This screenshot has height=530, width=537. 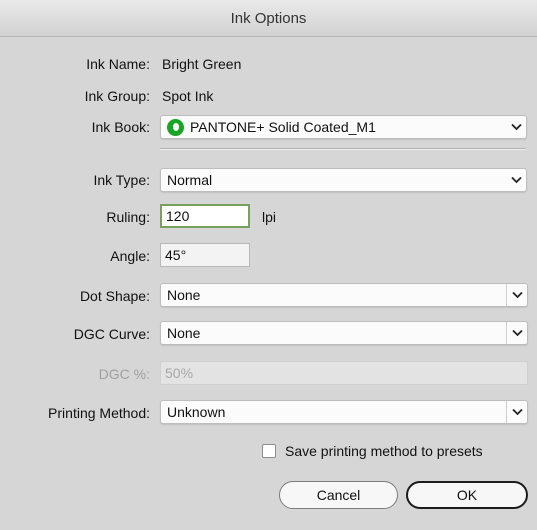 I want to click on ink-book-select: PANTONE+ Solid Coated_M1, so click(x=343, y=127).